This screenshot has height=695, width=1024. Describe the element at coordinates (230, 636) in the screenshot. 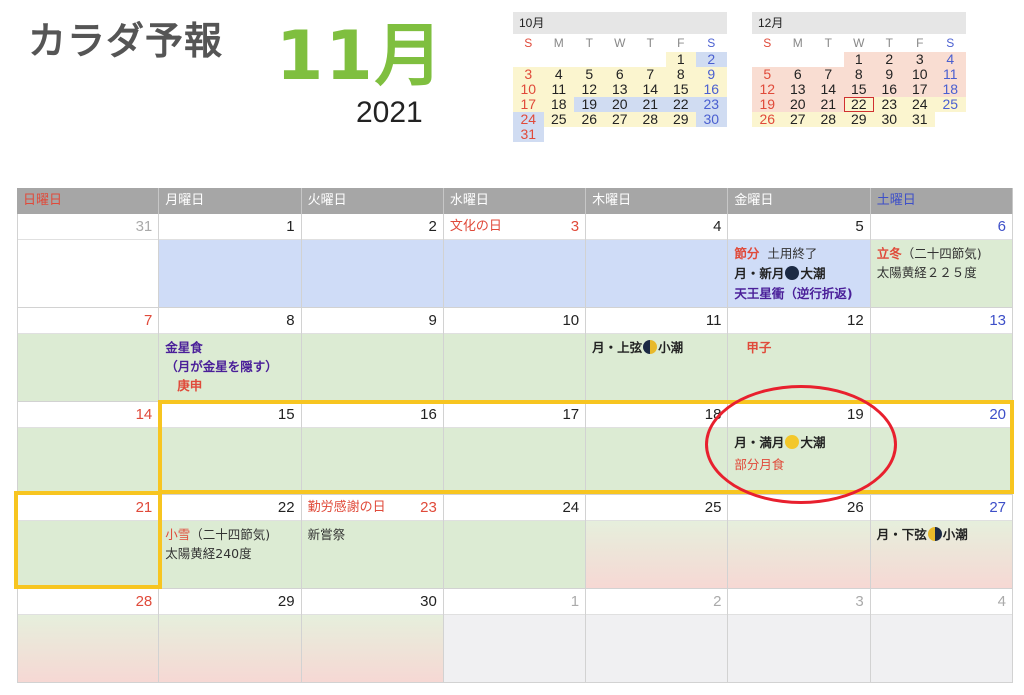

I see `day-cell: 29` at that location.